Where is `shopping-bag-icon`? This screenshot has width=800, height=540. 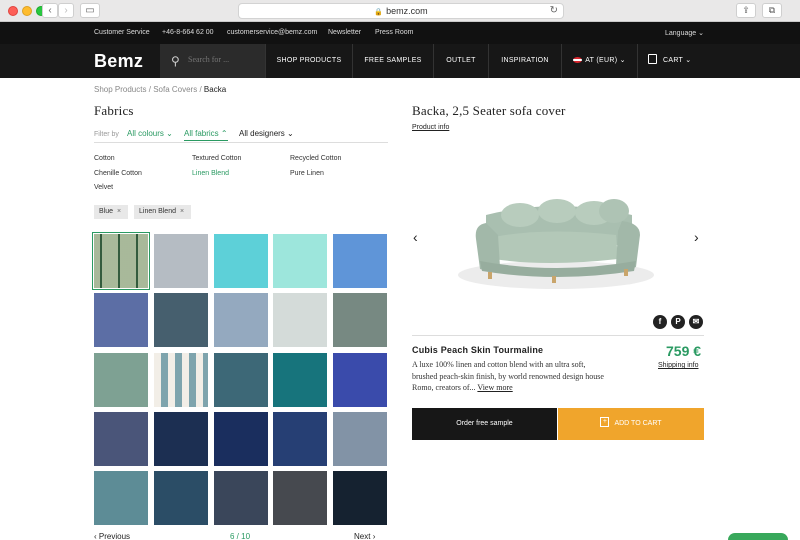
shopping-bag-icon is located at coordinates (652, 59).